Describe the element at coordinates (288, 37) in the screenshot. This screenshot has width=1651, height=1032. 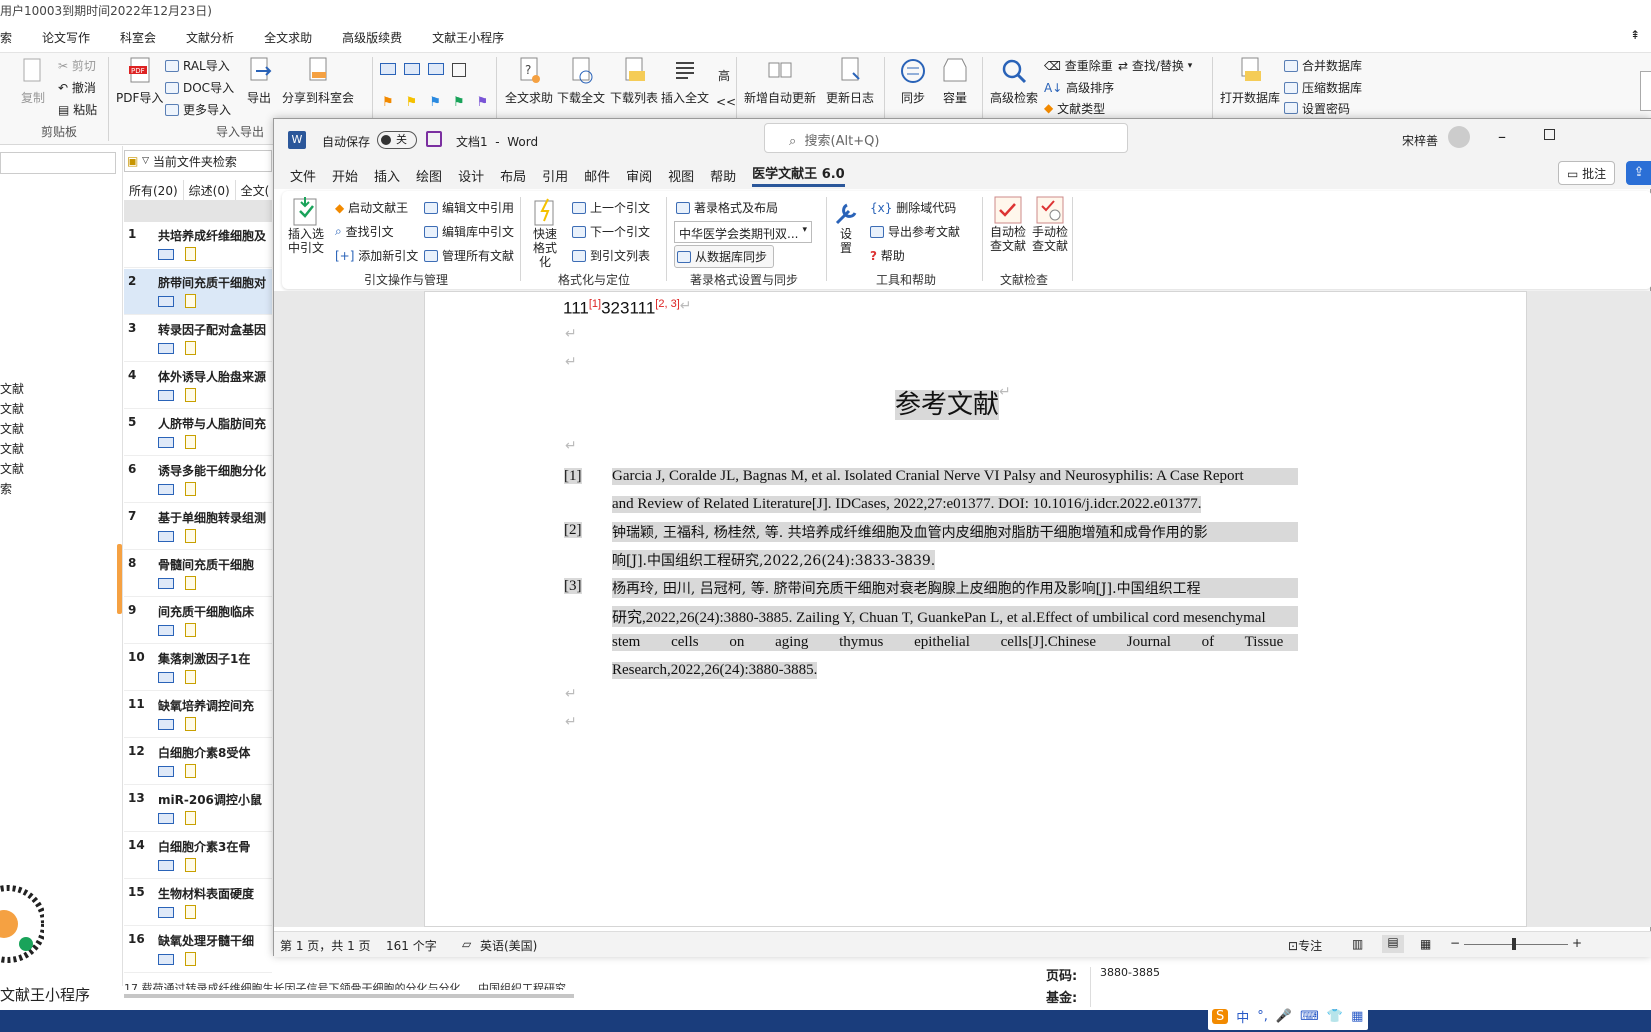
I see `menu-item: 全文求助` at that location.